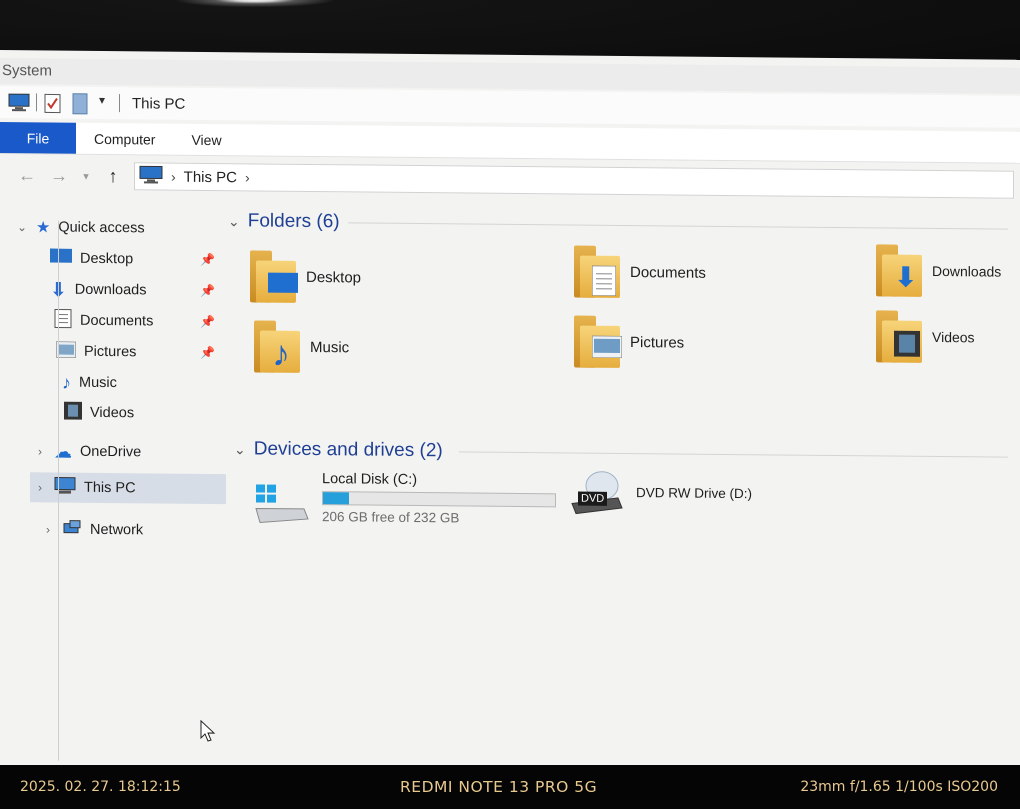 This screenshot has height=809, width=1020. What do you see at coordinates (117, 530) in the screenshot?
I see `nav-network-label: Network` at bounding box center [117, 530].